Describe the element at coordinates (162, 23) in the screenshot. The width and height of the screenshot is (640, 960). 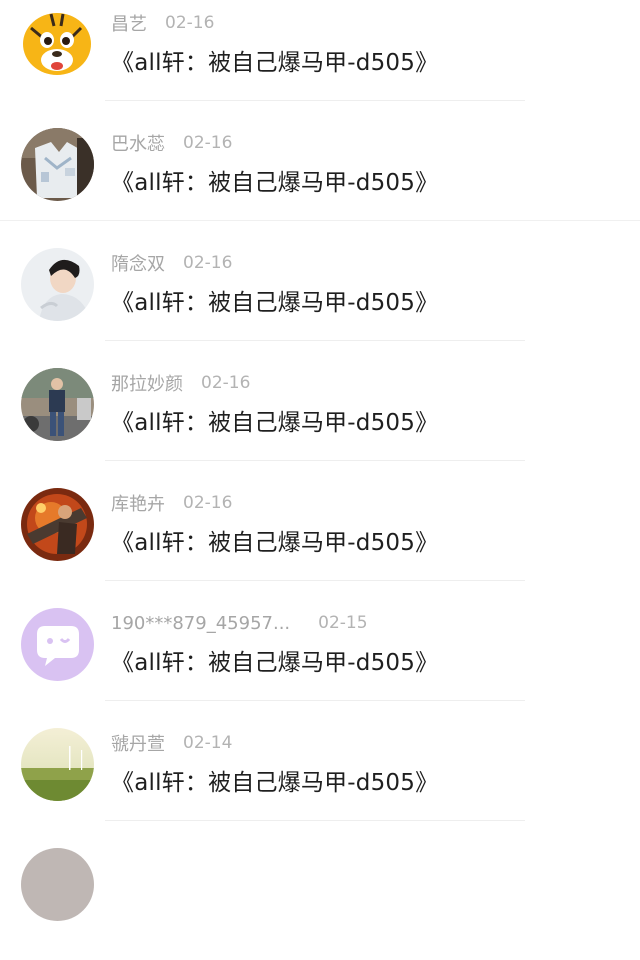
I see `comment-meta: 昌艺 02-16` at that location.